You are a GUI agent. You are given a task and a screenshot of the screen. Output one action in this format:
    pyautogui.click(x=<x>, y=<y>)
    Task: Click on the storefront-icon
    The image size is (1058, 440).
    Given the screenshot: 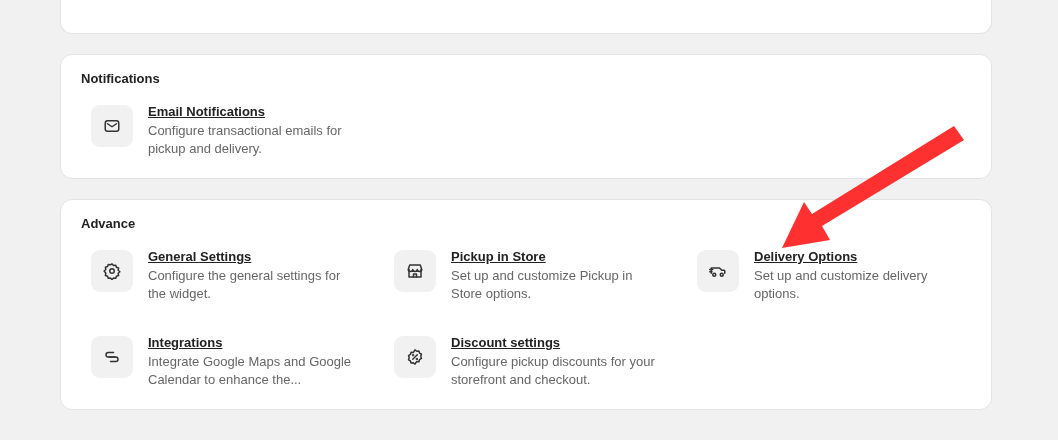 What is the action you would take?
    pyautogui.click(x=415, y=271)
    